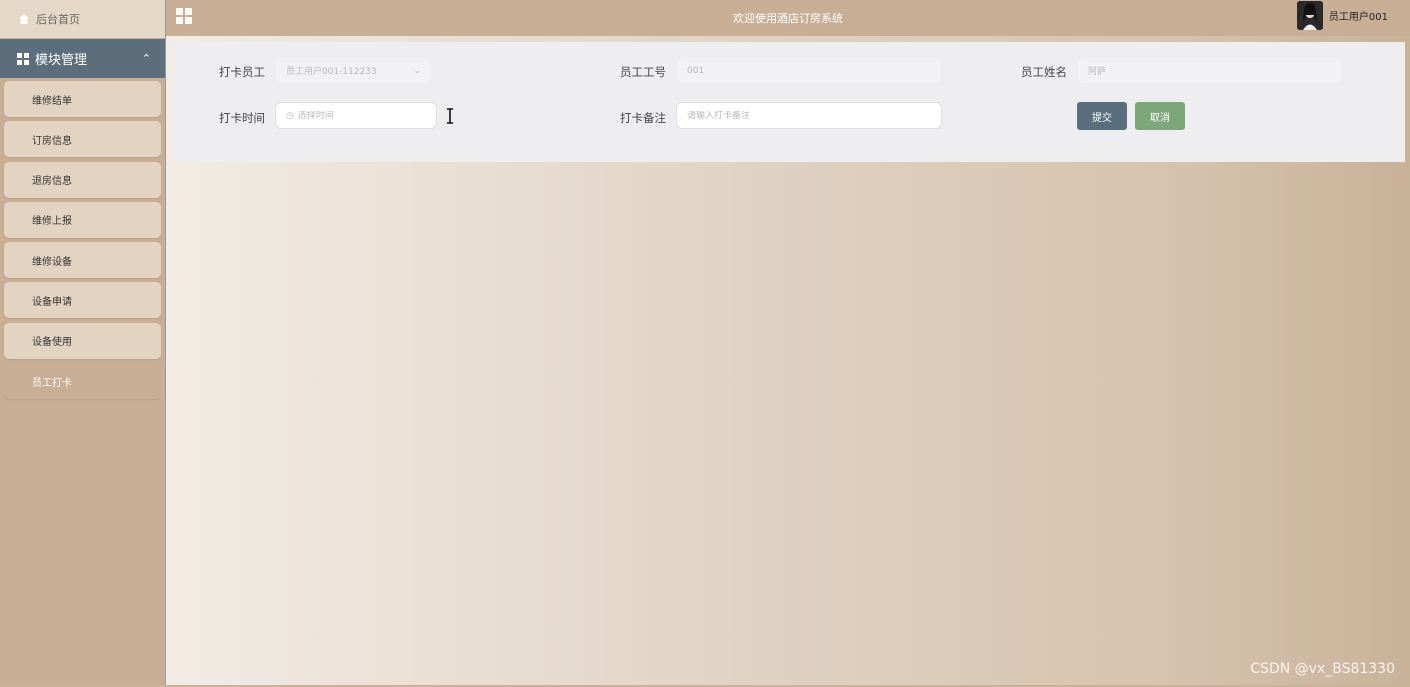 The width and height of the screenshot is (1410, 687). I want to click on clockin-time-picker: ◷, so click(356, 115).